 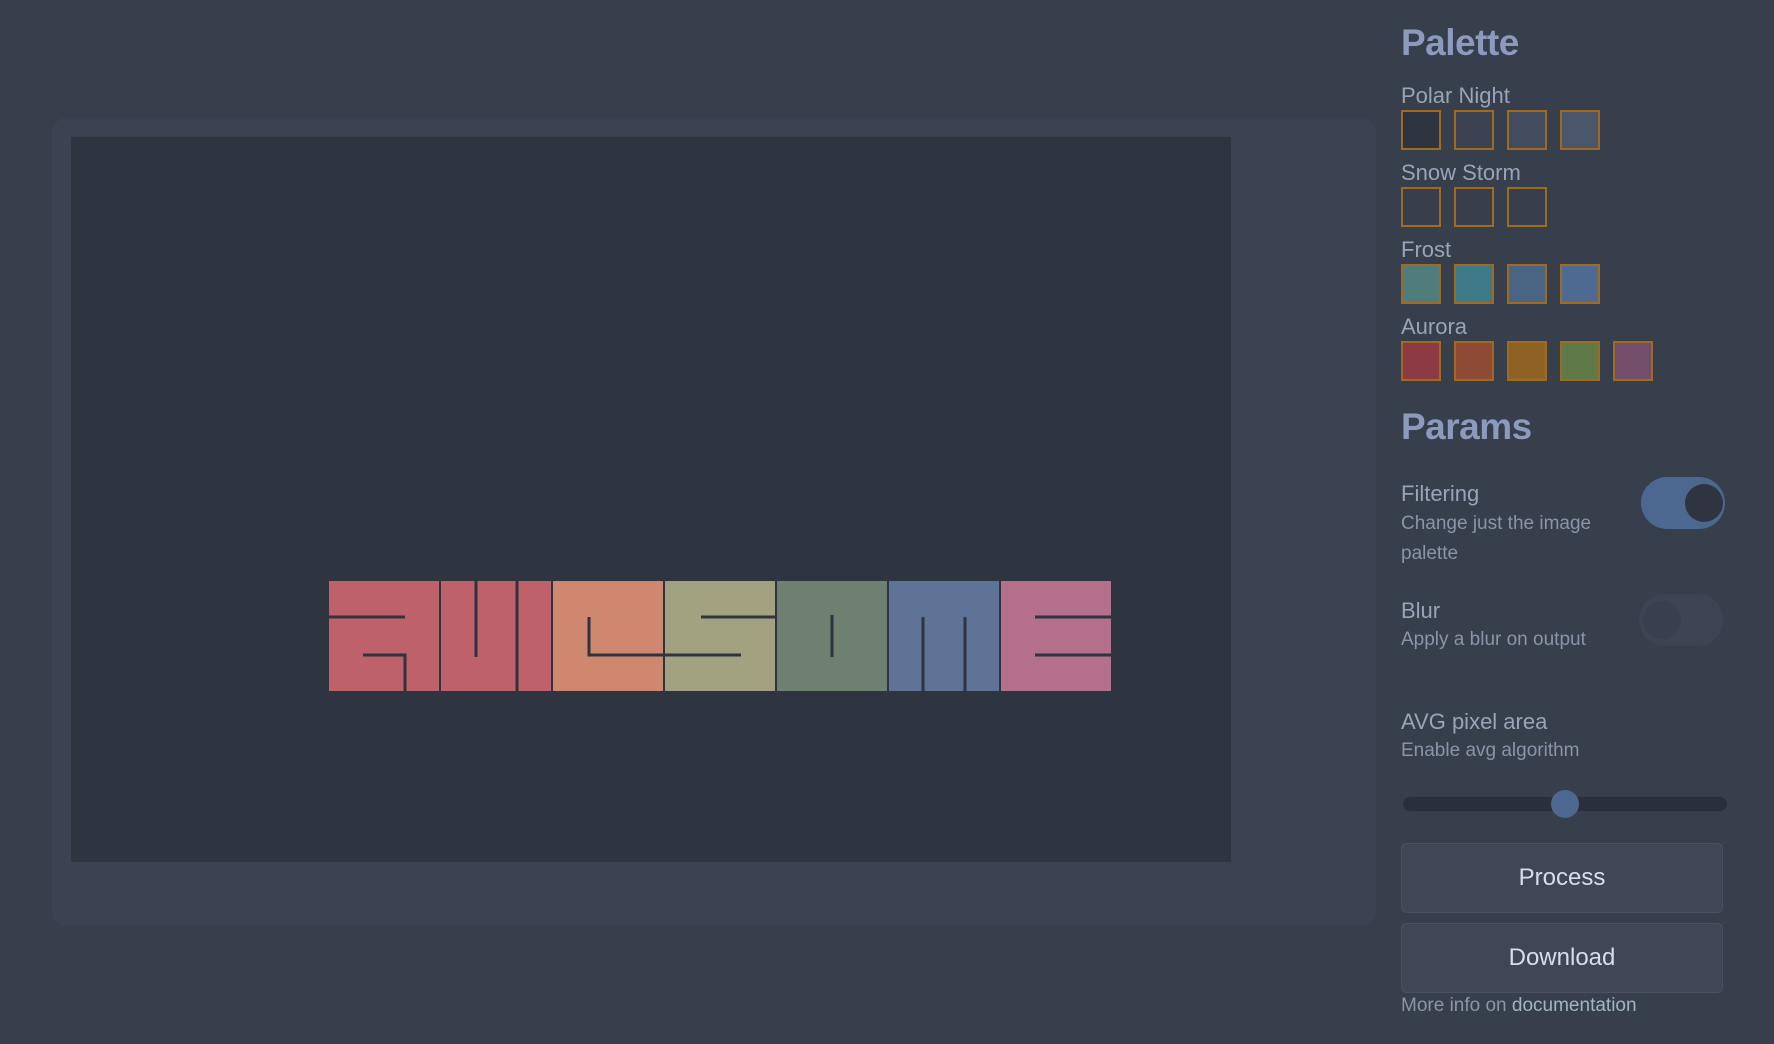 I want to click on filtering-label: Filtering, so click(x=1440, y=493).